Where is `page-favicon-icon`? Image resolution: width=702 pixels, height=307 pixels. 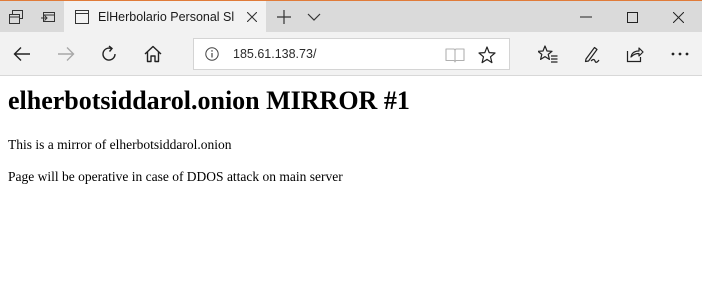
page-favicon-icon is located at coordinates (82, 17).